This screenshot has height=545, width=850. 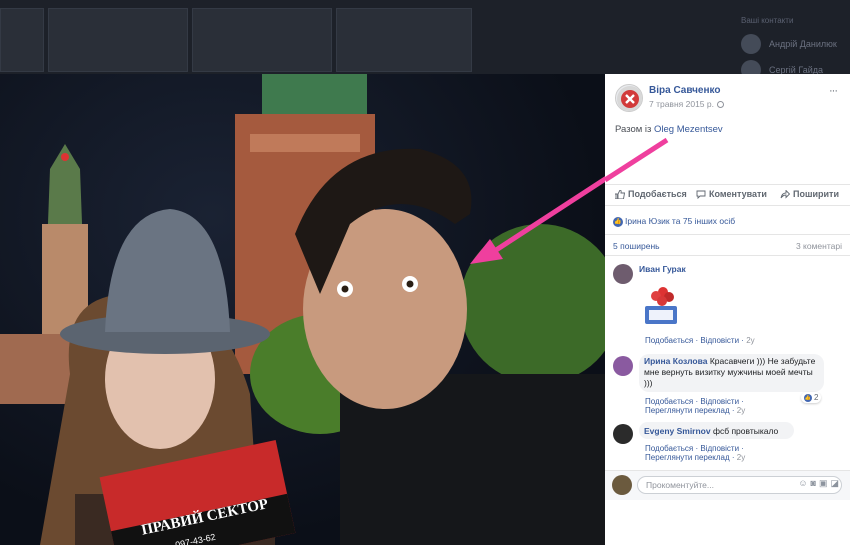 I want to click on like-button: Подобається, so click(x=651, y=194).